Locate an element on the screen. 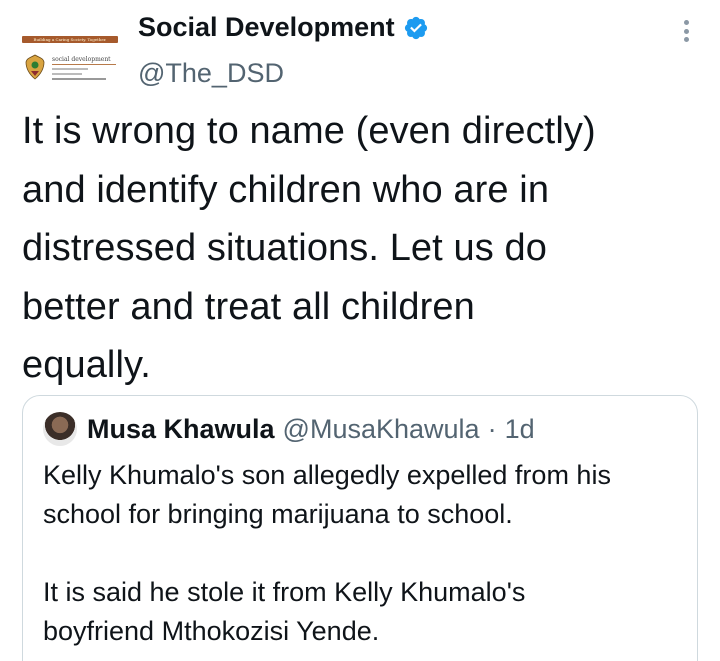 This screenshot has height=661, width=720. more-vertical-icon is located at coordinates (686, 31).